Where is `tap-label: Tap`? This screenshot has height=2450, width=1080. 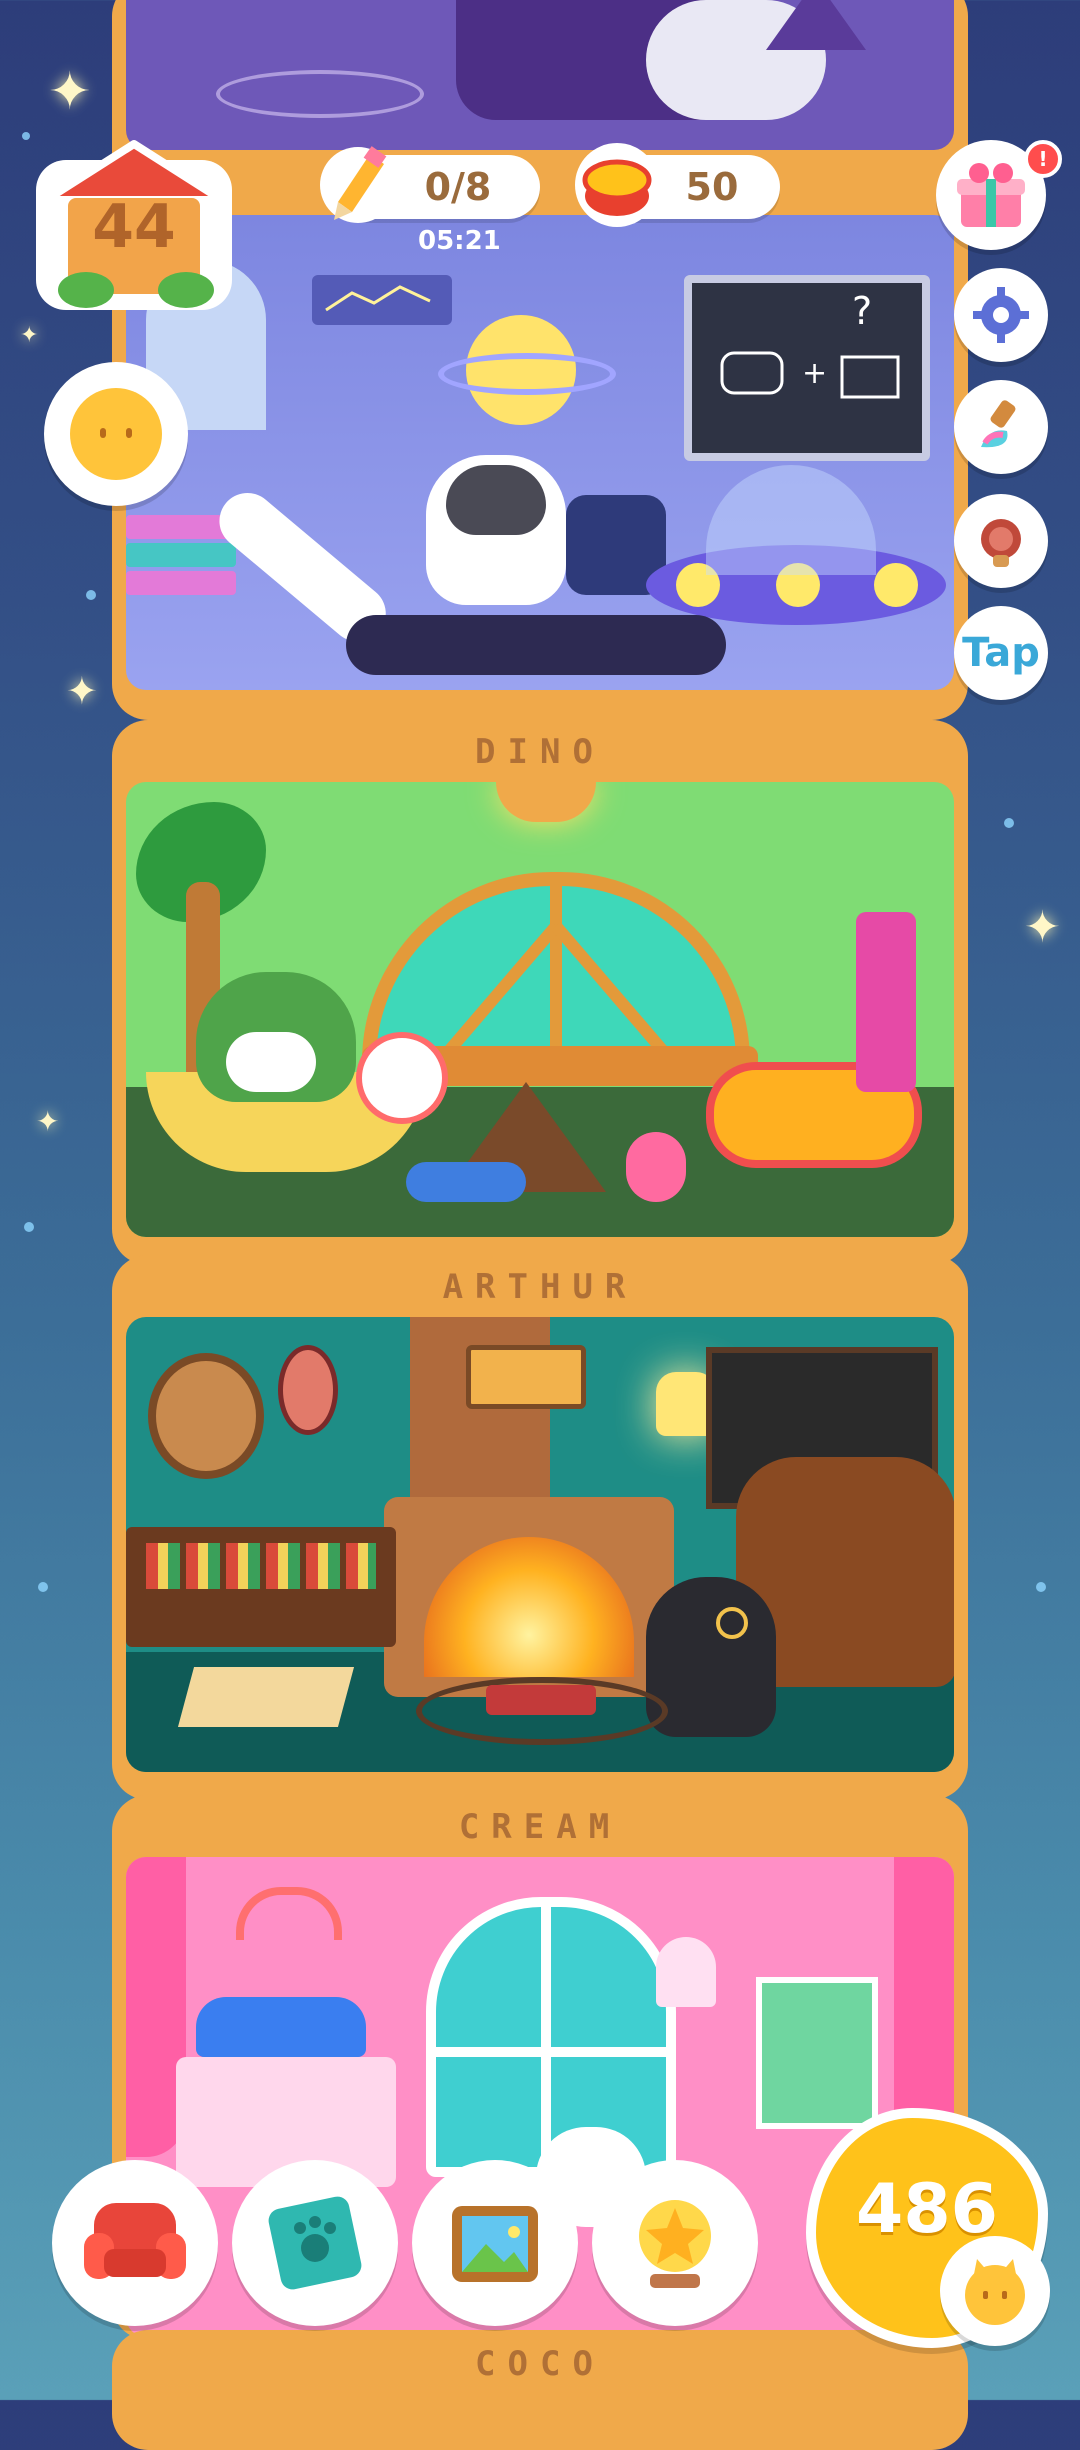
tap-label: Tap is located at coordinates (1001, 653).